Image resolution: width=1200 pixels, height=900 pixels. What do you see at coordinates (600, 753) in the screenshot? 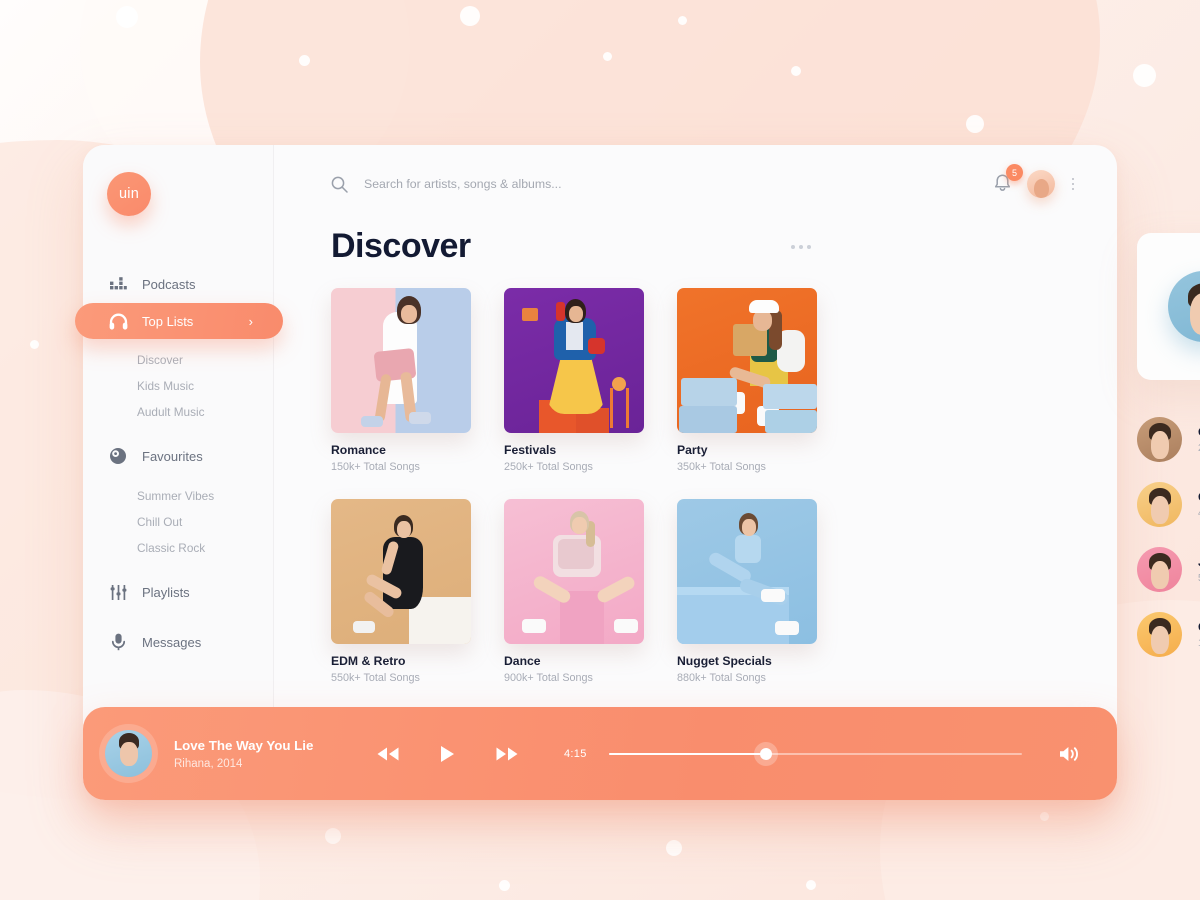
I see `player-bar: Love The Way You Lie Rihana, 2014 4:15` at bounding box center [600, 753].